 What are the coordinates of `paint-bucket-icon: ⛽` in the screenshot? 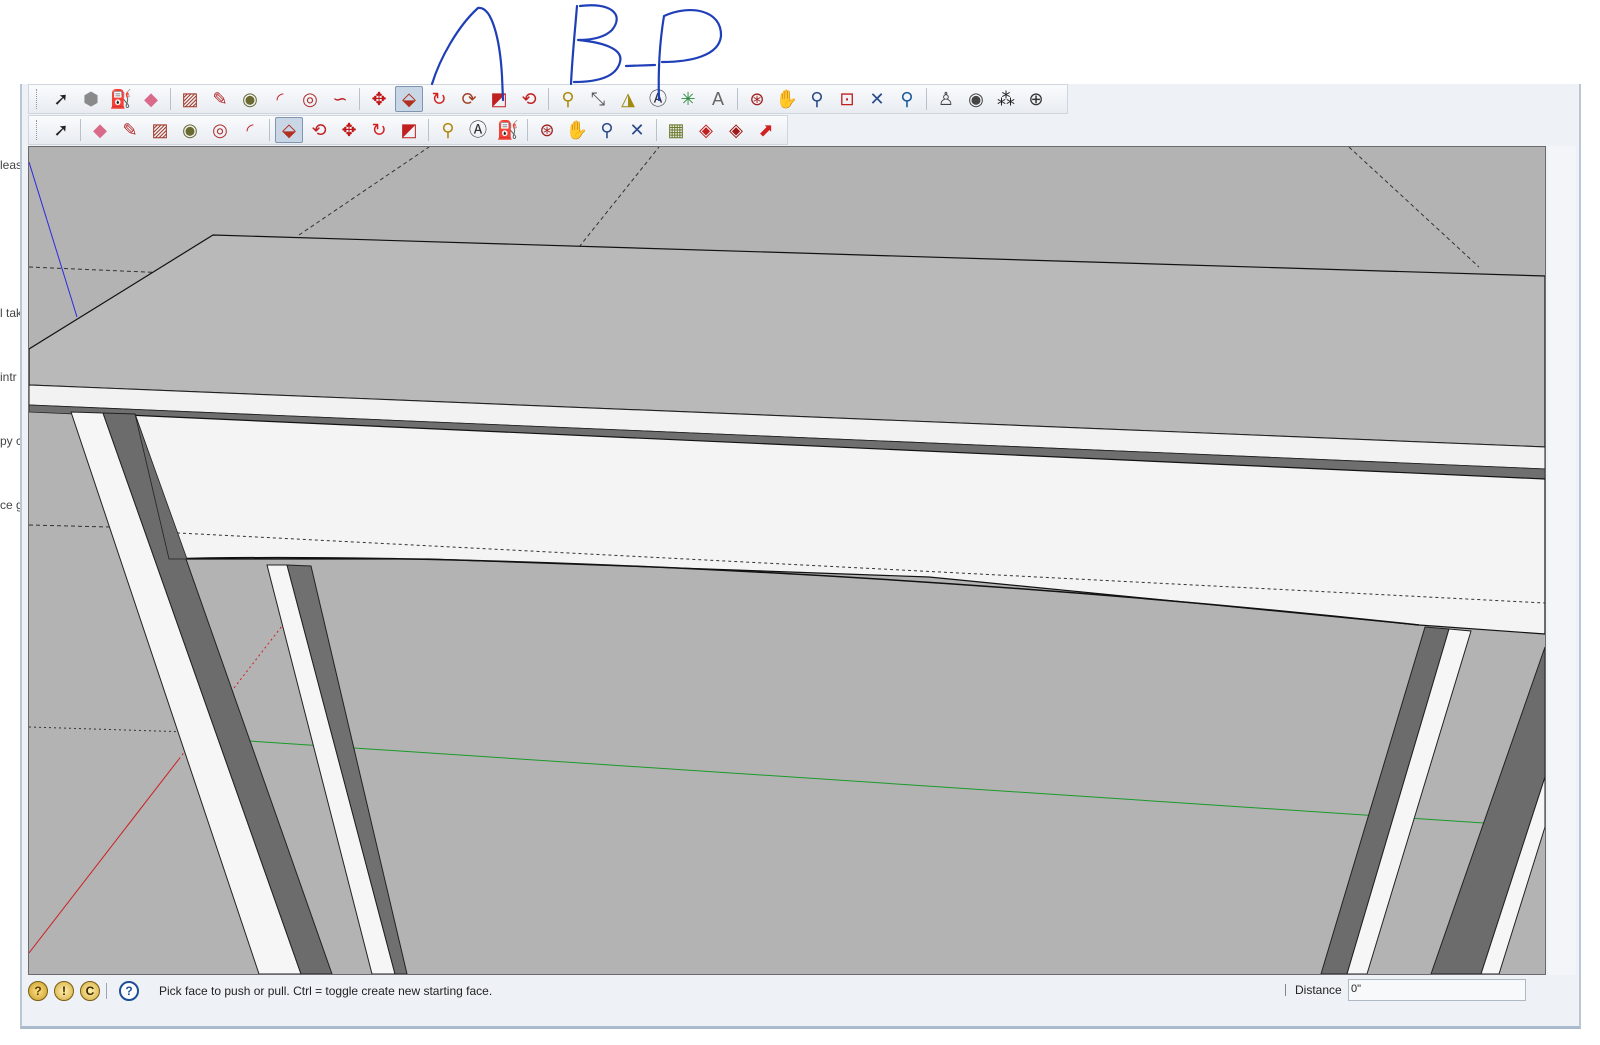 It's located at (508, 130).